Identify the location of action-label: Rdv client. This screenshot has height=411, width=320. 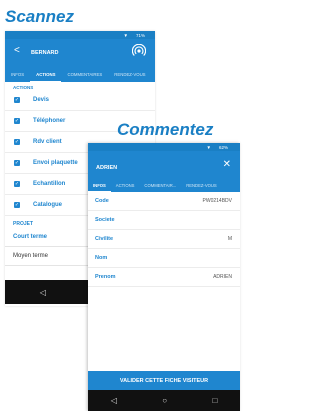
(47, 142).